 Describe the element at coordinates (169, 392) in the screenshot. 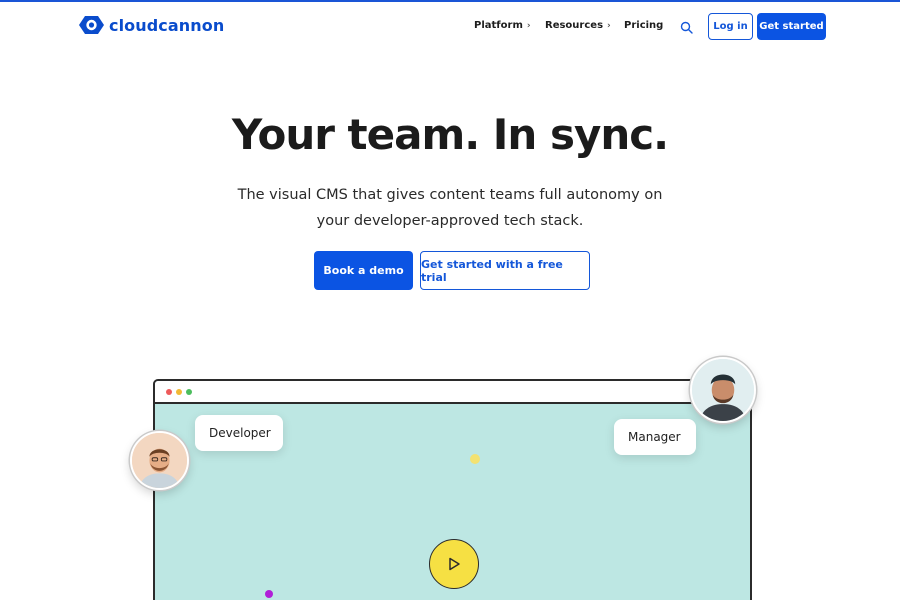

I see `window-close-dot` at that location.